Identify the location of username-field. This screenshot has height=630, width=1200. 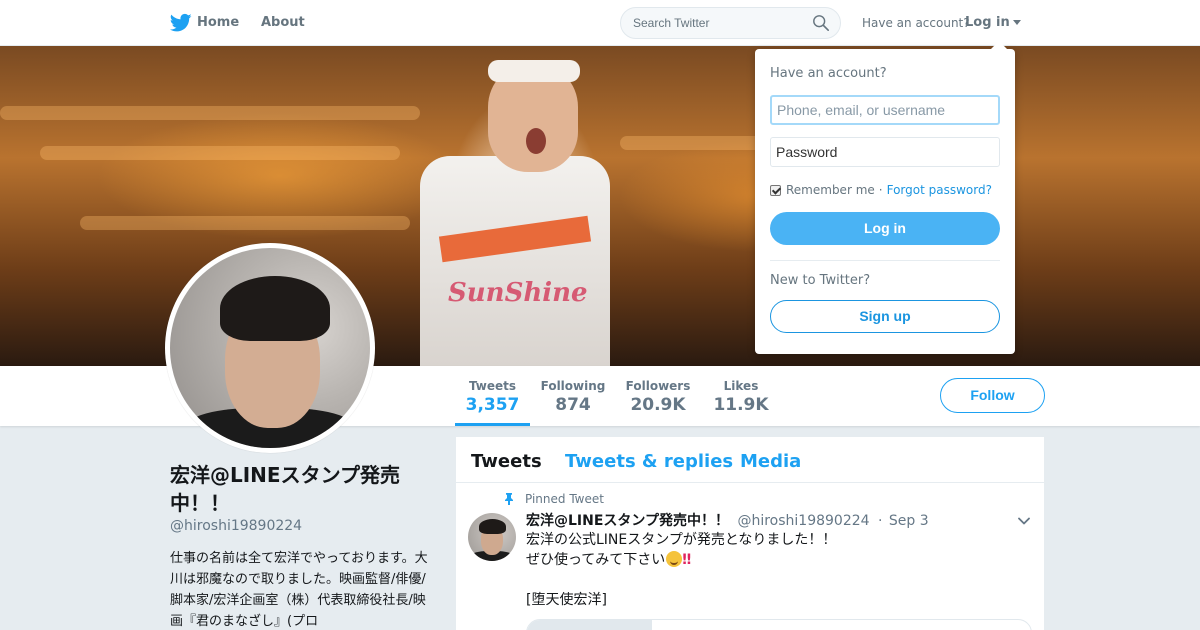
(885, 110).